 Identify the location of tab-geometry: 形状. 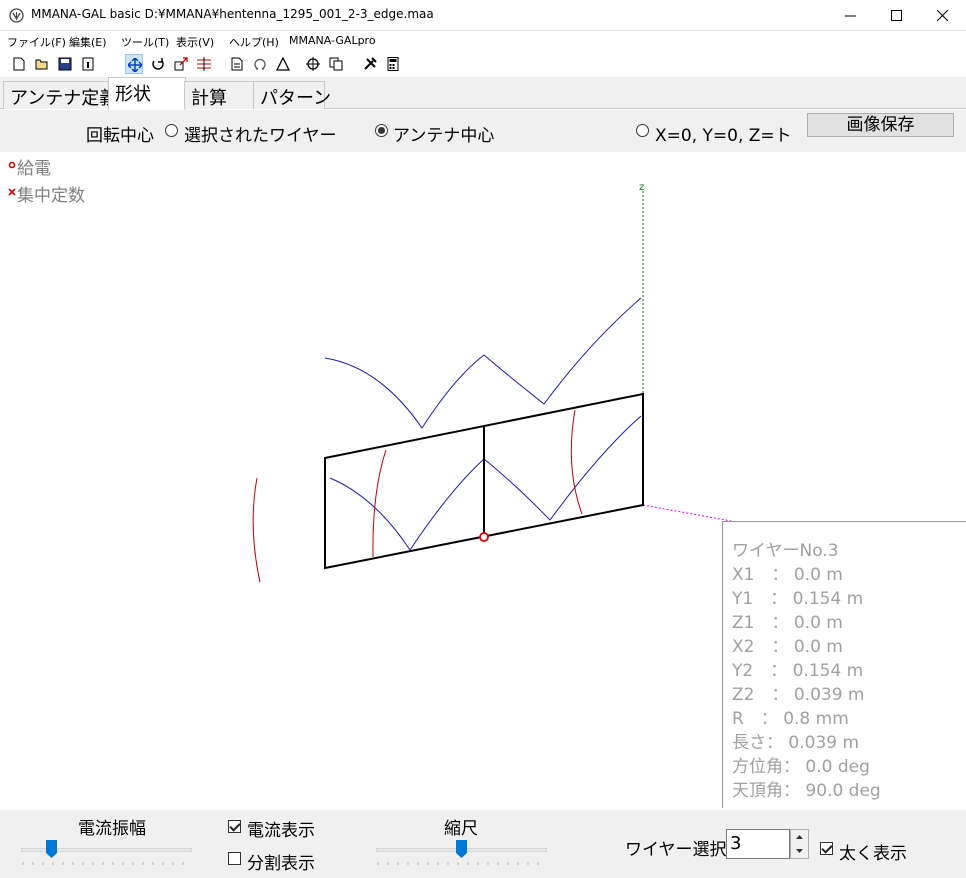
(147, 93).